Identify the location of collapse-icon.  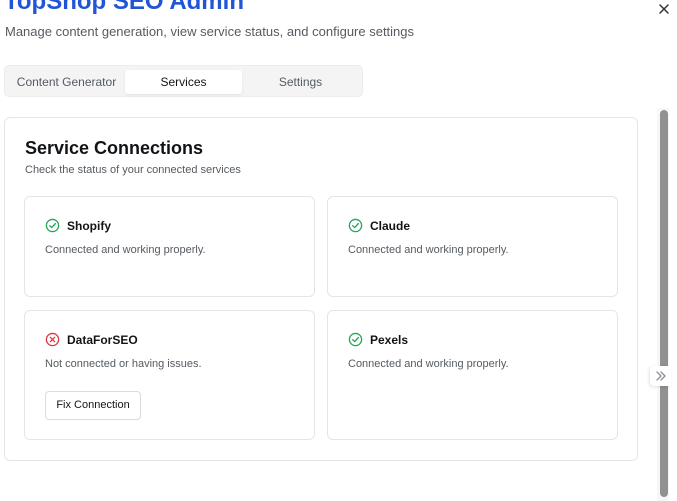
(661, 376).